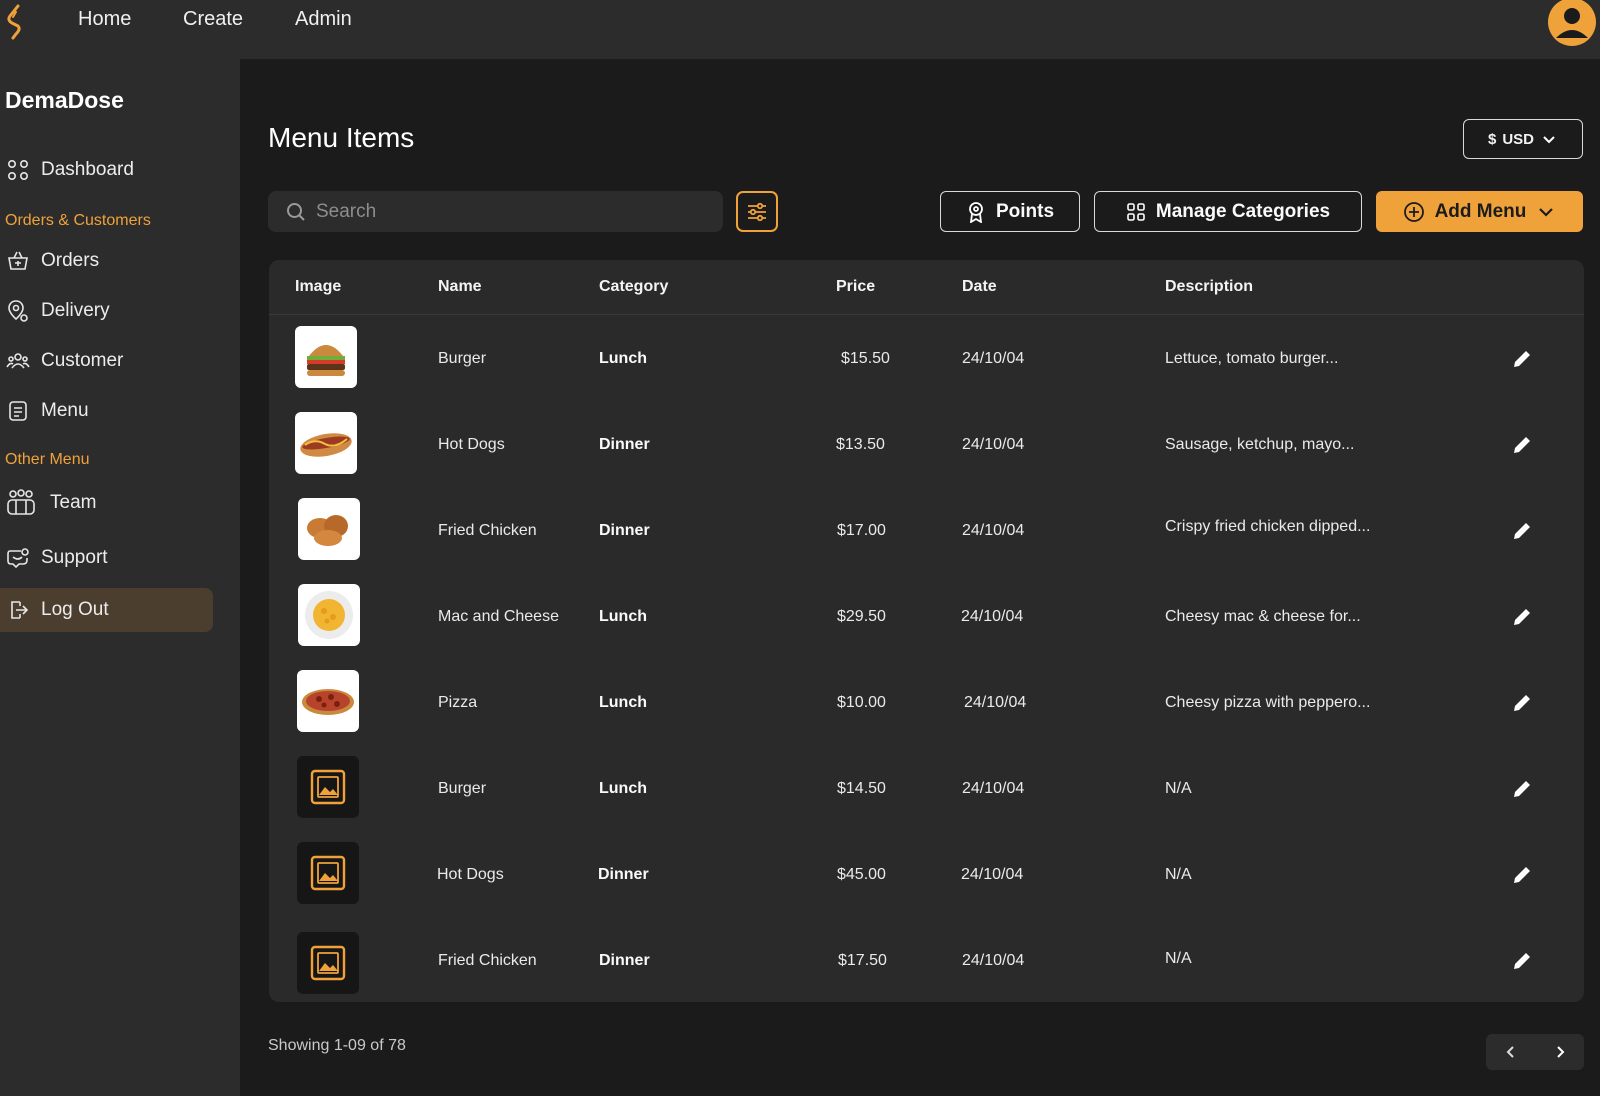 This screenshot has width=1600, height=1096. What do you see at coordinates (213, 19) in the screenshot?
I see `topnav-create: Create` at bounding box center [213, 19].